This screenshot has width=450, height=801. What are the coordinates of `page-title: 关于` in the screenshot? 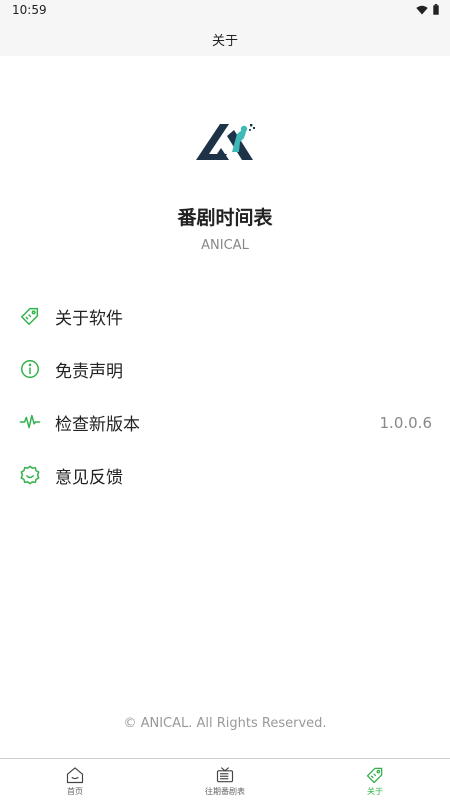 It's located at (224, 41).